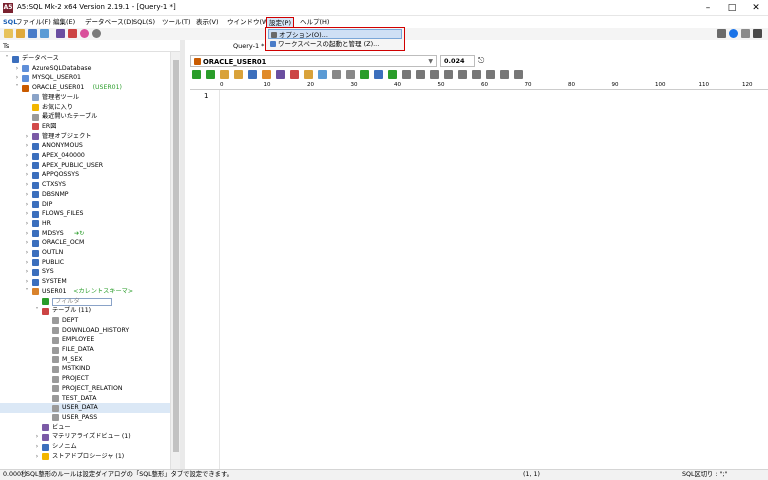 This screenshot has width=768, height=480. I want to click on rollback-icon, so click(294, 74).